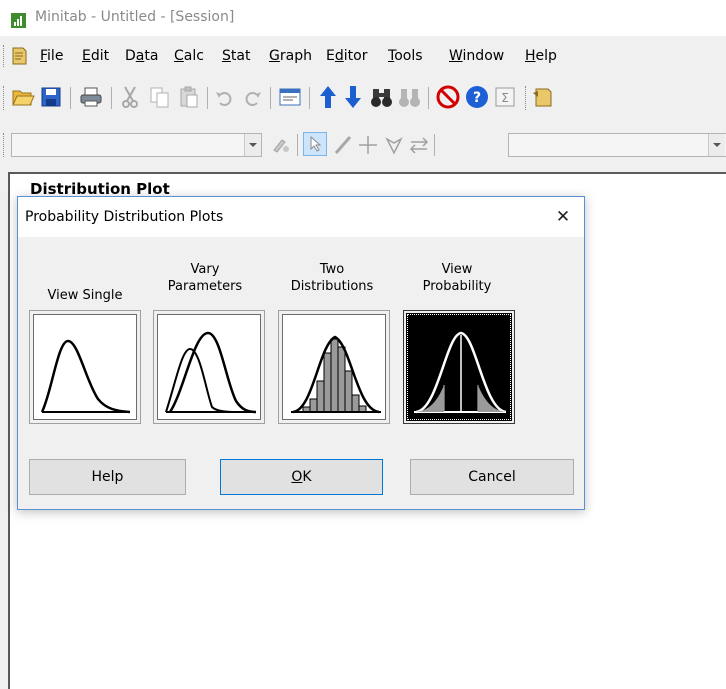 The image size is (726, 689). I want to click on session-doc-icon, so click(19, 56).